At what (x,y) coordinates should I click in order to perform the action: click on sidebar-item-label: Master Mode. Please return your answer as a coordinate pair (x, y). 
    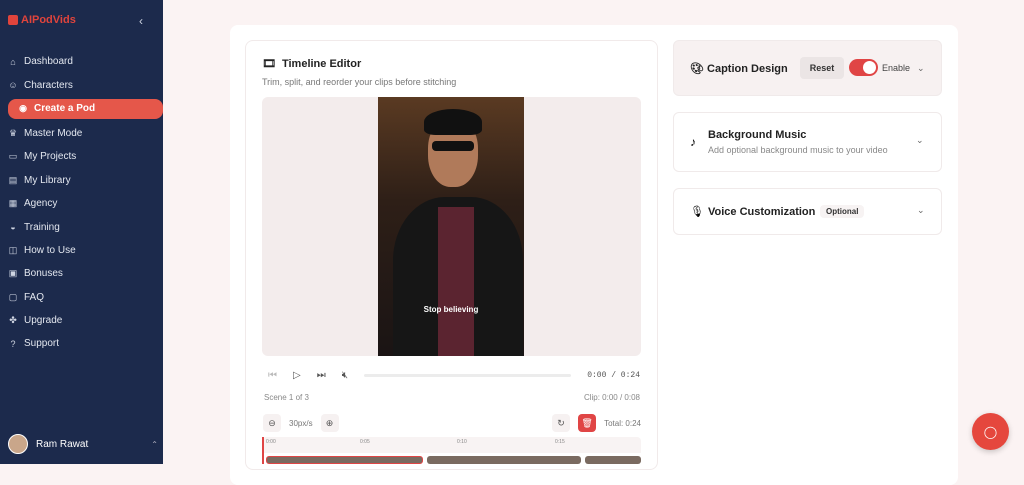
    Looking at the image, I should click on (53, 133).